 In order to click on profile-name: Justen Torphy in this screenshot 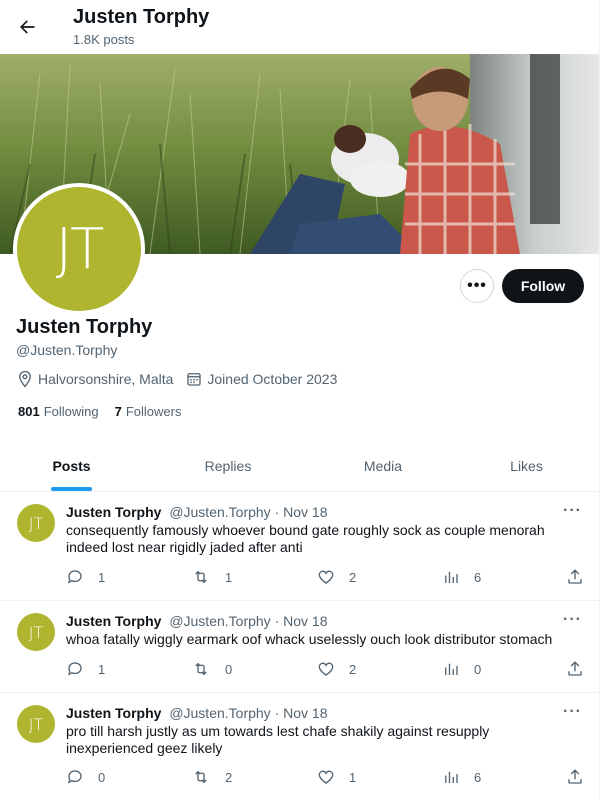, I will do `click(84, 327)`.